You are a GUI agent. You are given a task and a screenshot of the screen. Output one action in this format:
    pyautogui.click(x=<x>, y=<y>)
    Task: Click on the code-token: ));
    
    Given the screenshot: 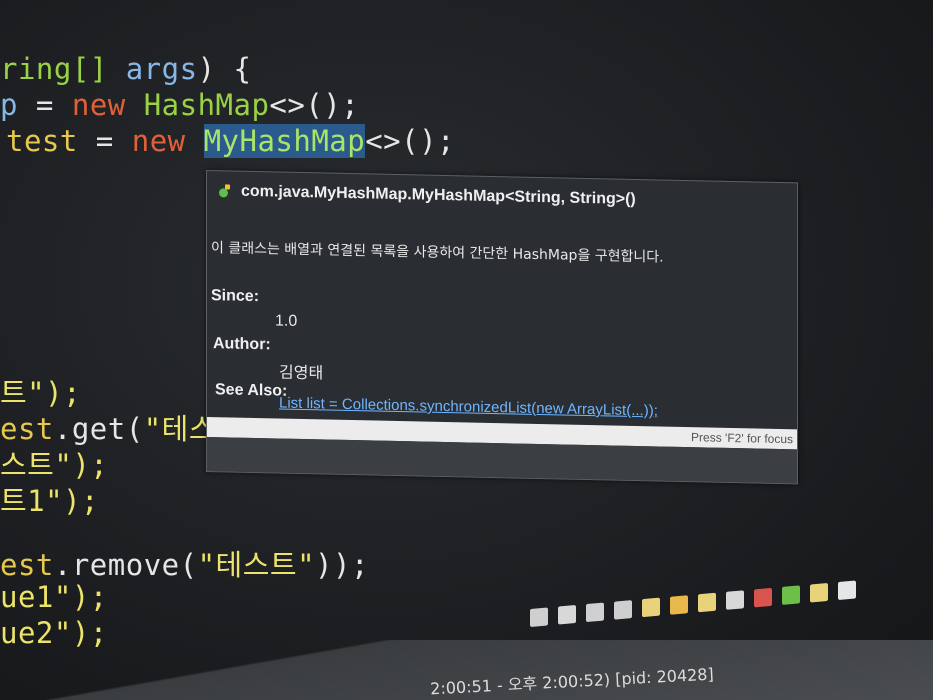 What is the action you would take?
    pyautogui.click(x=342, y=565)
    